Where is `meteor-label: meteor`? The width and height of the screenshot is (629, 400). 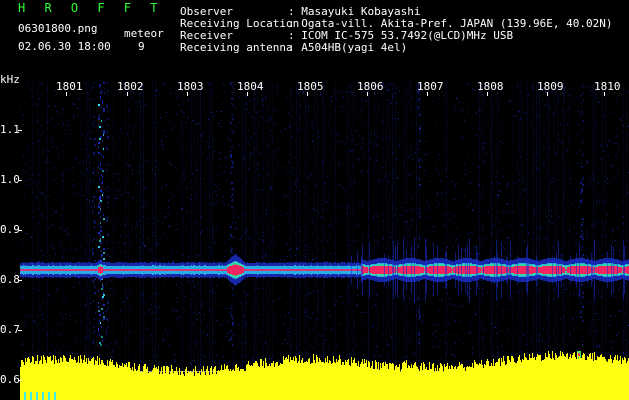 meteor-label: meteor is located at coordinates (144, 33).